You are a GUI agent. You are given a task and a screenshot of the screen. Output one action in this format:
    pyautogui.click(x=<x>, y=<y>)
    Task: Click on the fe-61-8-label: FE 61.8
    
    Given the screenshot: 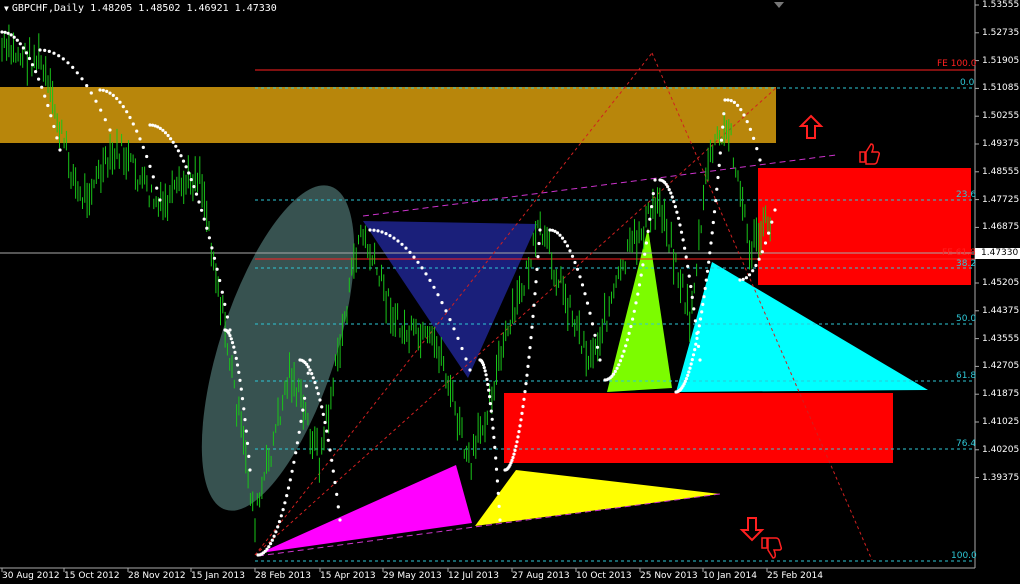 What is the action you would take?
    pyautogui.click(x=959, y=253)
    